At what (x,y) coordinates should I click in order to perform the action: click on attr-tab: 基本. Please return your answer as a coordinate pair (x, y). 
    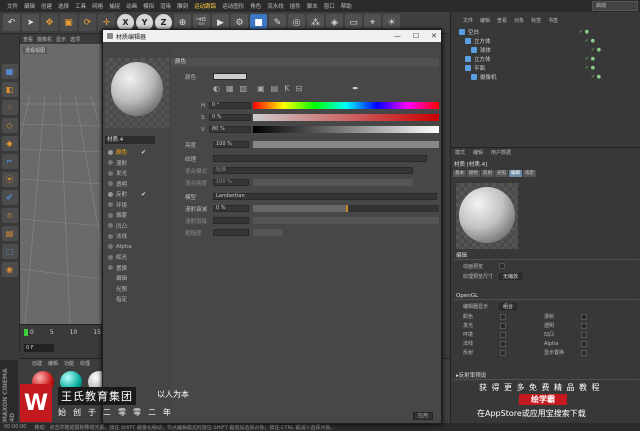
    Looking at the image, I should click on (459, 173).